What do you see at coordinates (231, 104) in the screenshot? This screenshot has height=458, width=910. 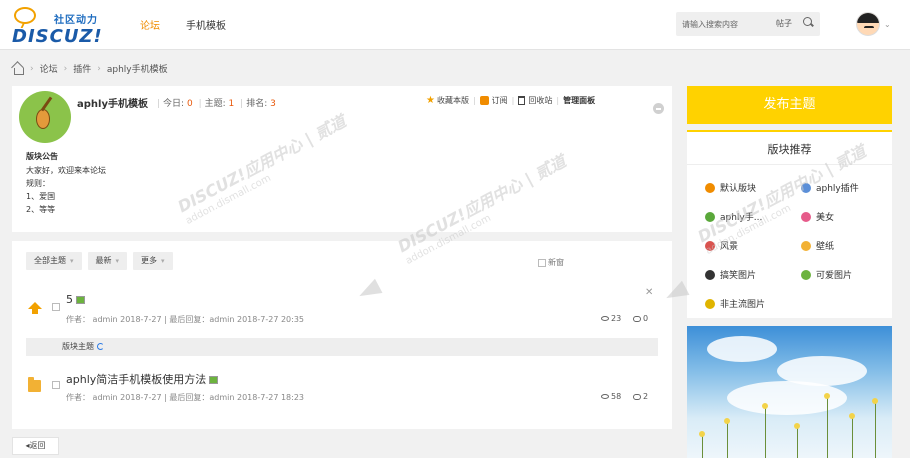 I see `threads-count: 1` at bounding box center [231, 104].